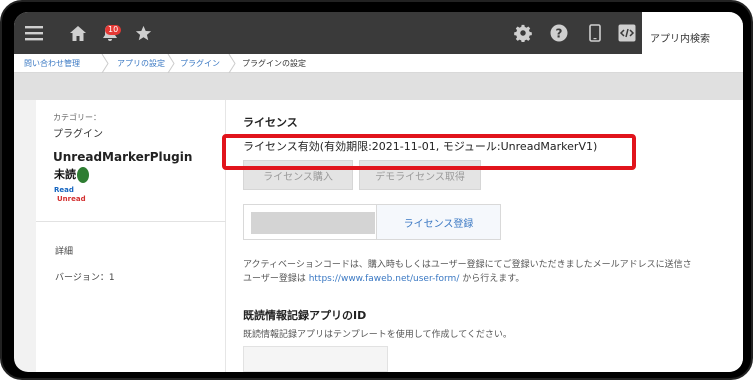 This screenshot has height=380, width=753. What do you see at coordinates (377, 335) in the screenshot?
I see `read-log-description: 既読情報記録アプリはテンプレートを使用して作成してください。` at bounding box center [377, 335].